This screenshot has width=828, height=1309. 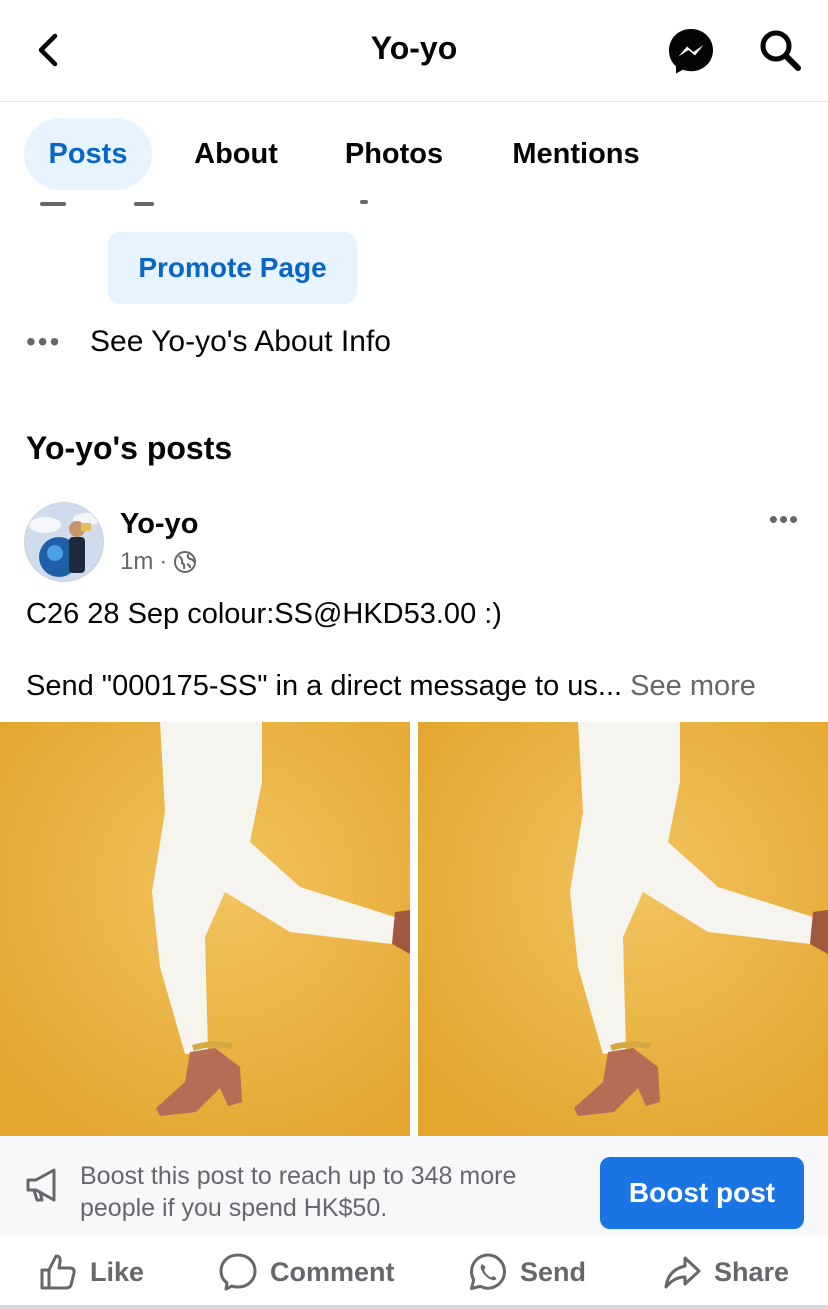 I want to click on tab-mentions: Mentions, so click(x=576, y=154).